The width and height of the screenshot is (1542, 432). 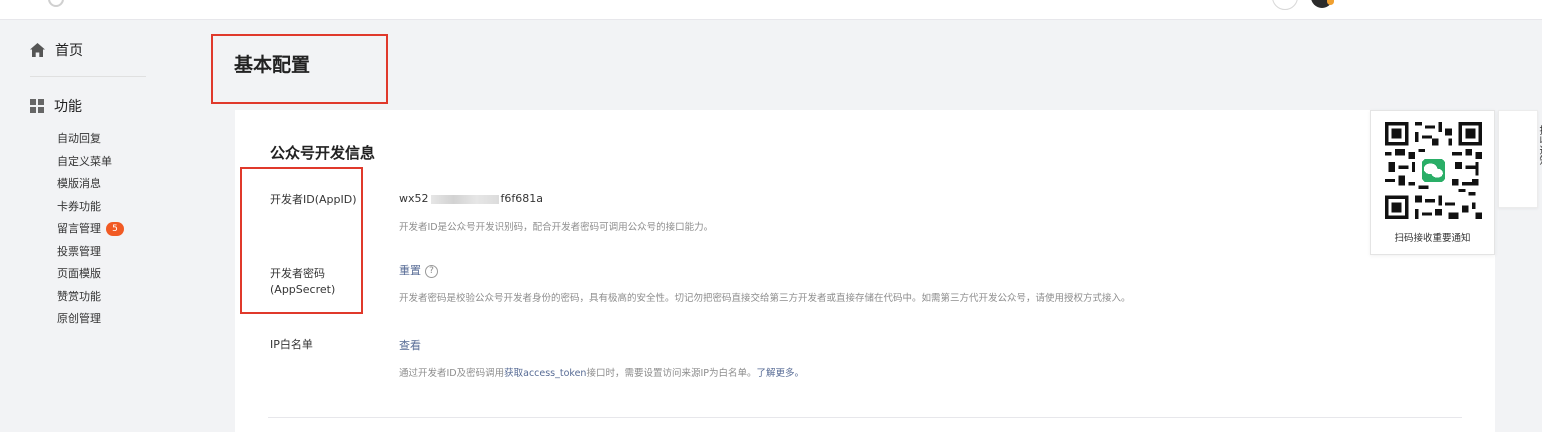 What do you see at coordinates (865, 417) in the screenshot?
I see `card-divider` at bounding box center [865, 417].